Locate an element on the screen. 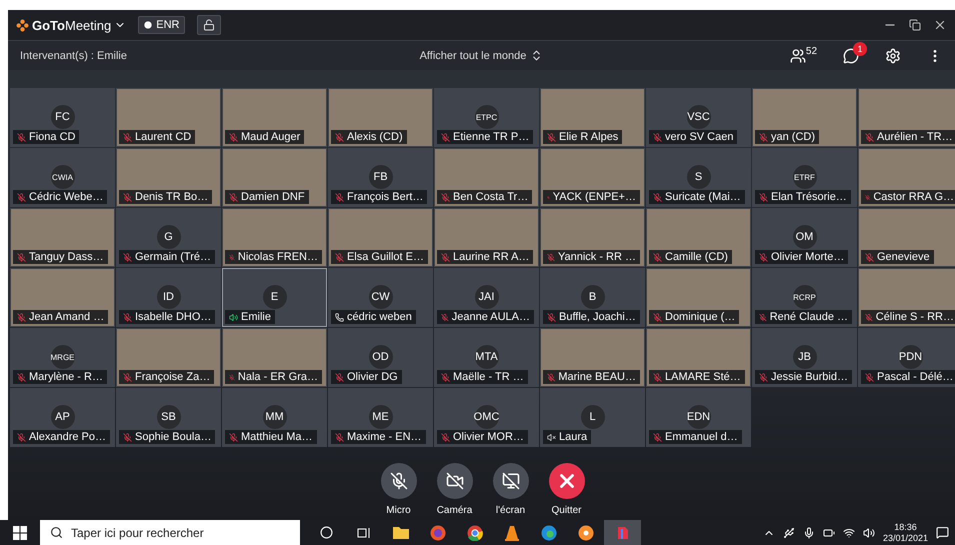 The width and height of the screenshot is (955, 545). quit-button is located at coordinates (566, 481).